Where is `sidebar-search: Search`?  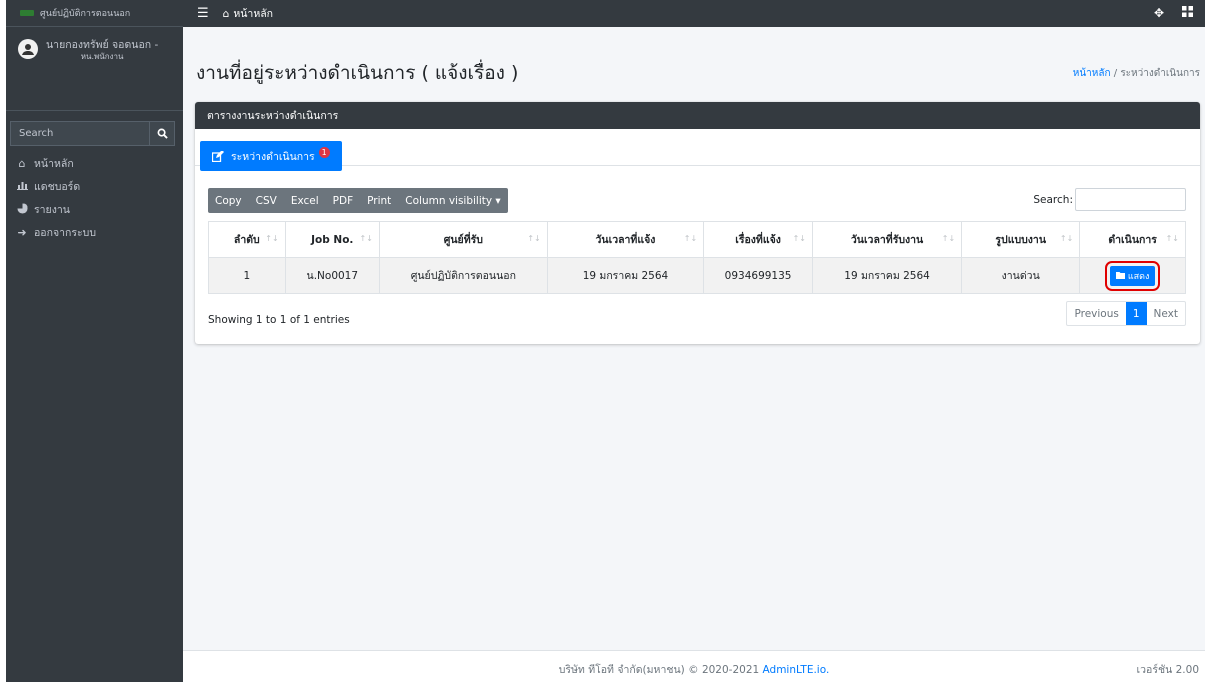
sidebar-search: Search is located at coordinates (92, 133).